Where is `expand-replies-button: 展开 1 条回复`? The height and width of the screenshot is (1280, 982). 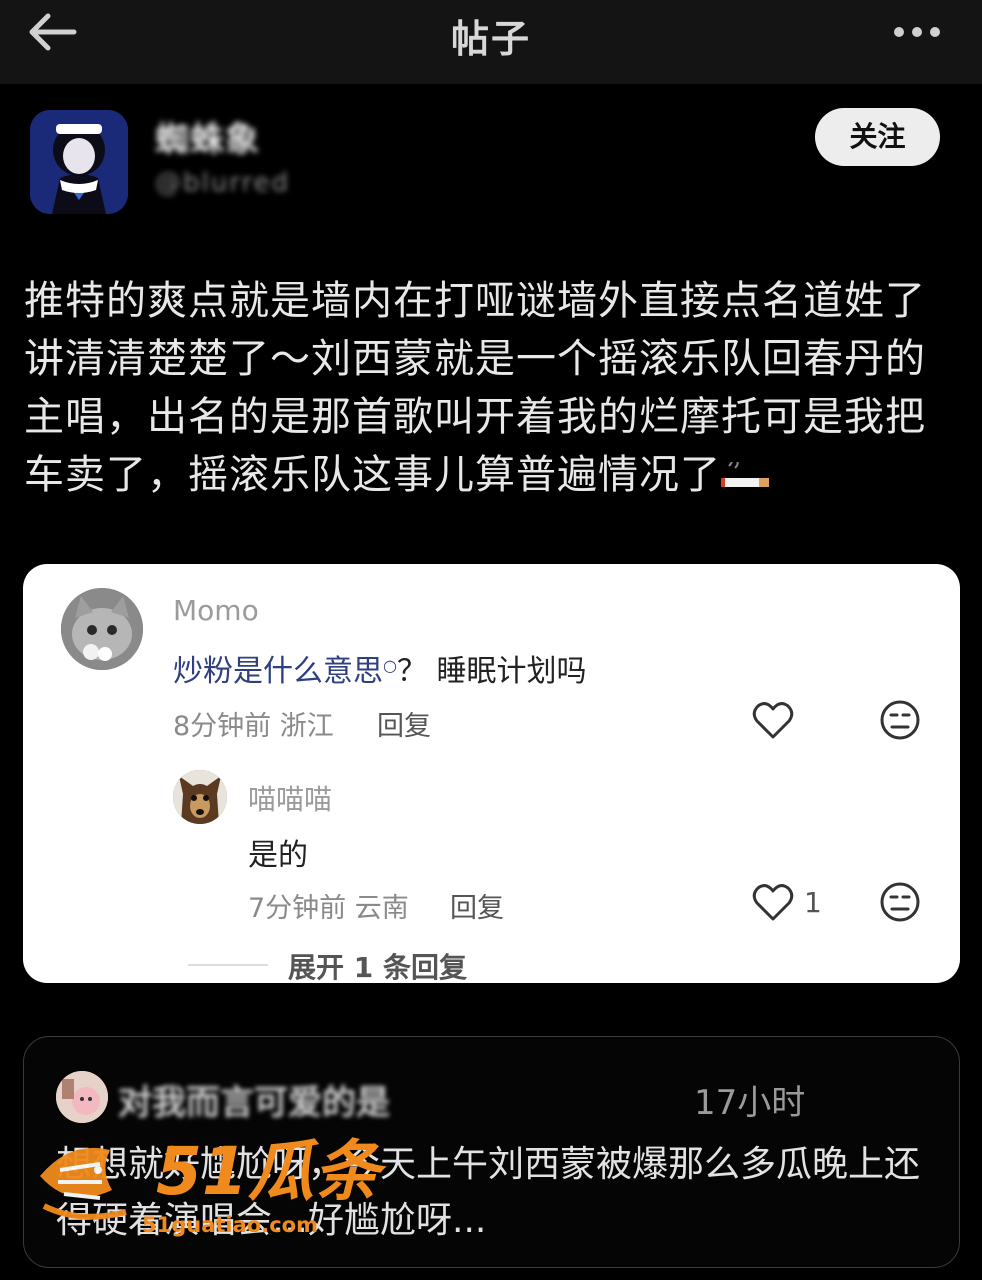 expand-replies-button: 展开 1 条回复 is located at coordinates (377, 966).